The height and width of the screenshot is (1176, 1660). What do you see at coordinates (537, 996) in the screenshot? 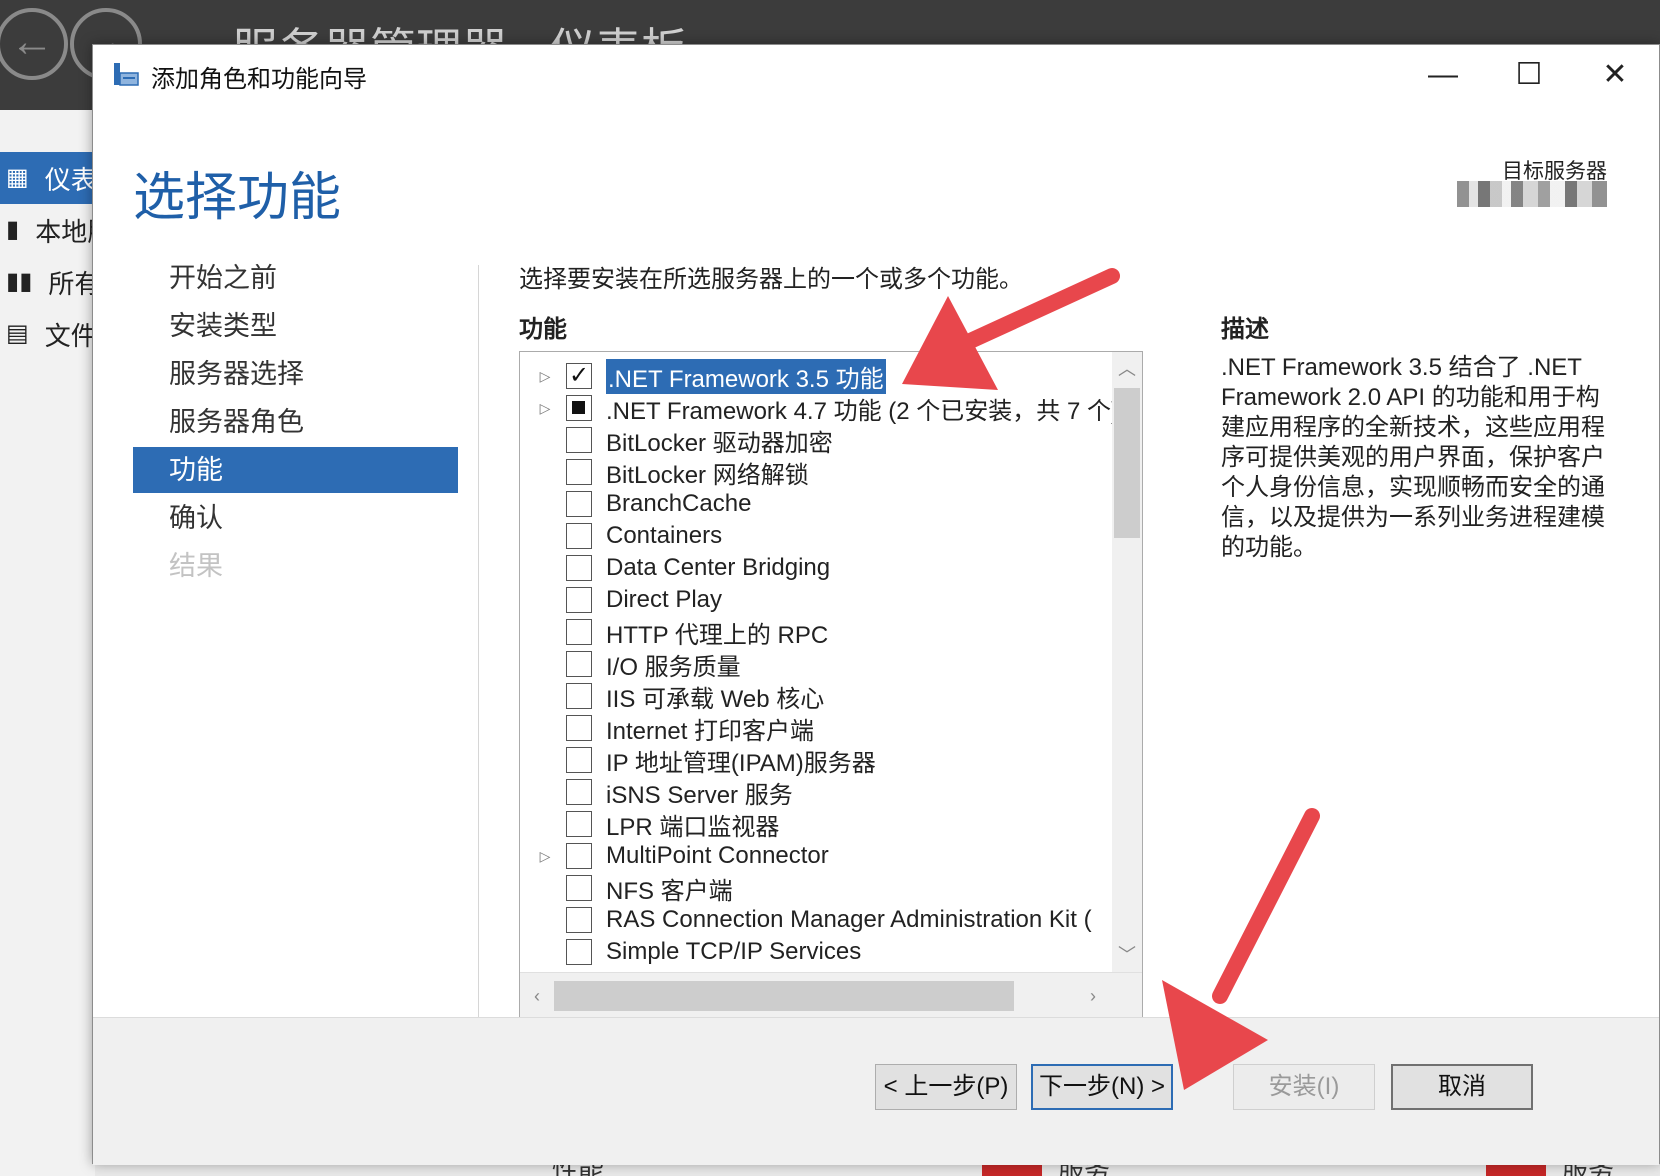
I see `scroll-left-icon: ‹` at bounding box center [537, 996].